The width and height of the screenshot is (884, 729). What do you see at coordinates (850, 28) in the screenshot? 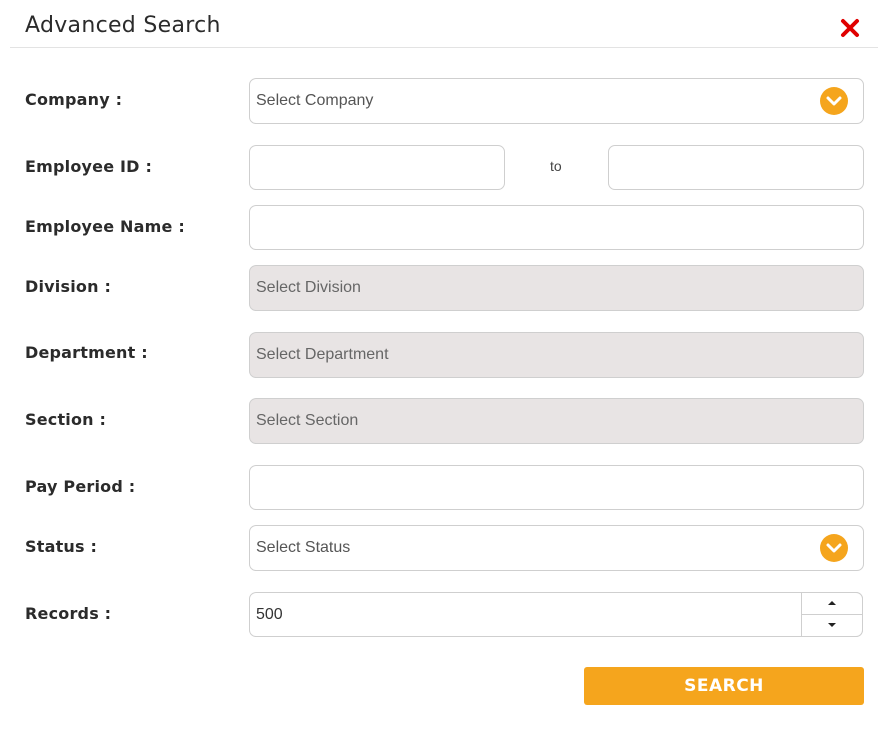
I see `close-icon` at bounding box center [850, 28].